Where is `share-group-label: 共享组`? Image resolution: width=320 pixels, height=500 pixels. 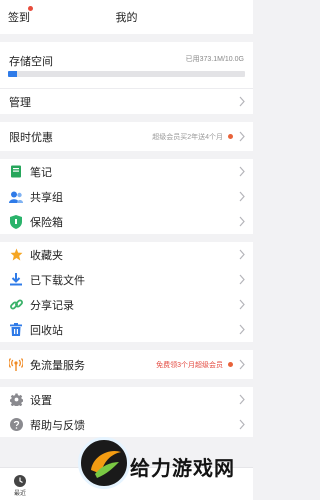 share-group-label: 共享组 is located at coordinates (46, 197).